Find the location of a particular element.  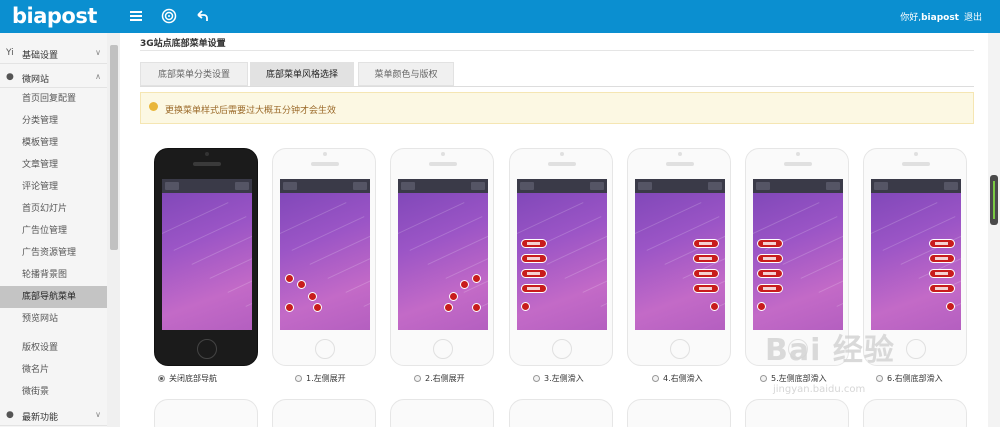

sidebar-item: 分类管理 is located at coordinates (53, 121).